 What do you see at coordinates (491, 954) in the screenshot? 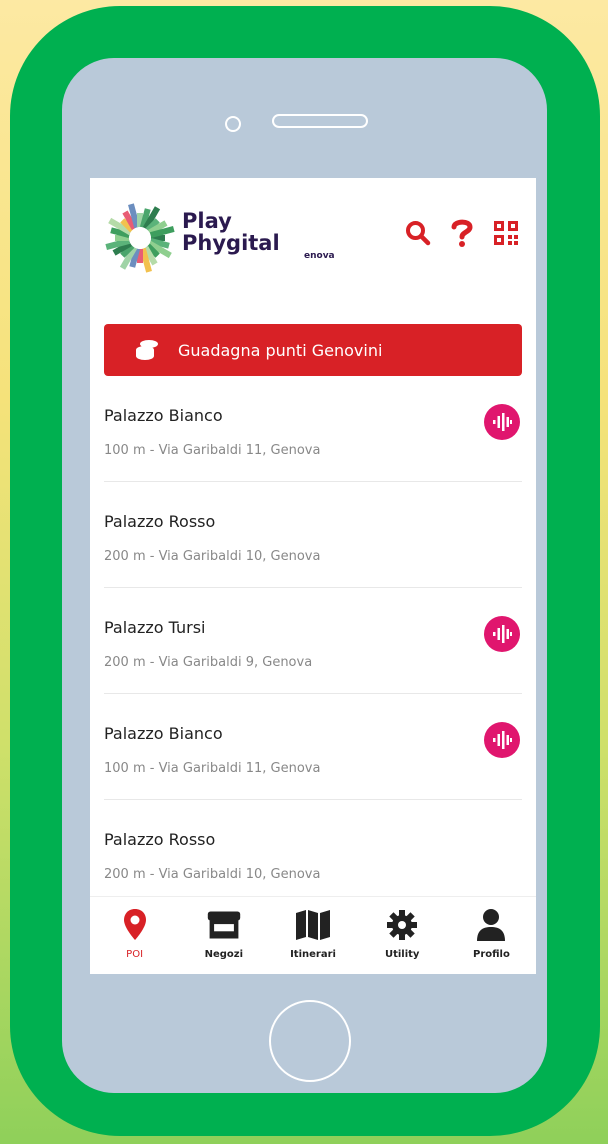
I see `tab-label: Profilo` at bounding box center [491, 954].